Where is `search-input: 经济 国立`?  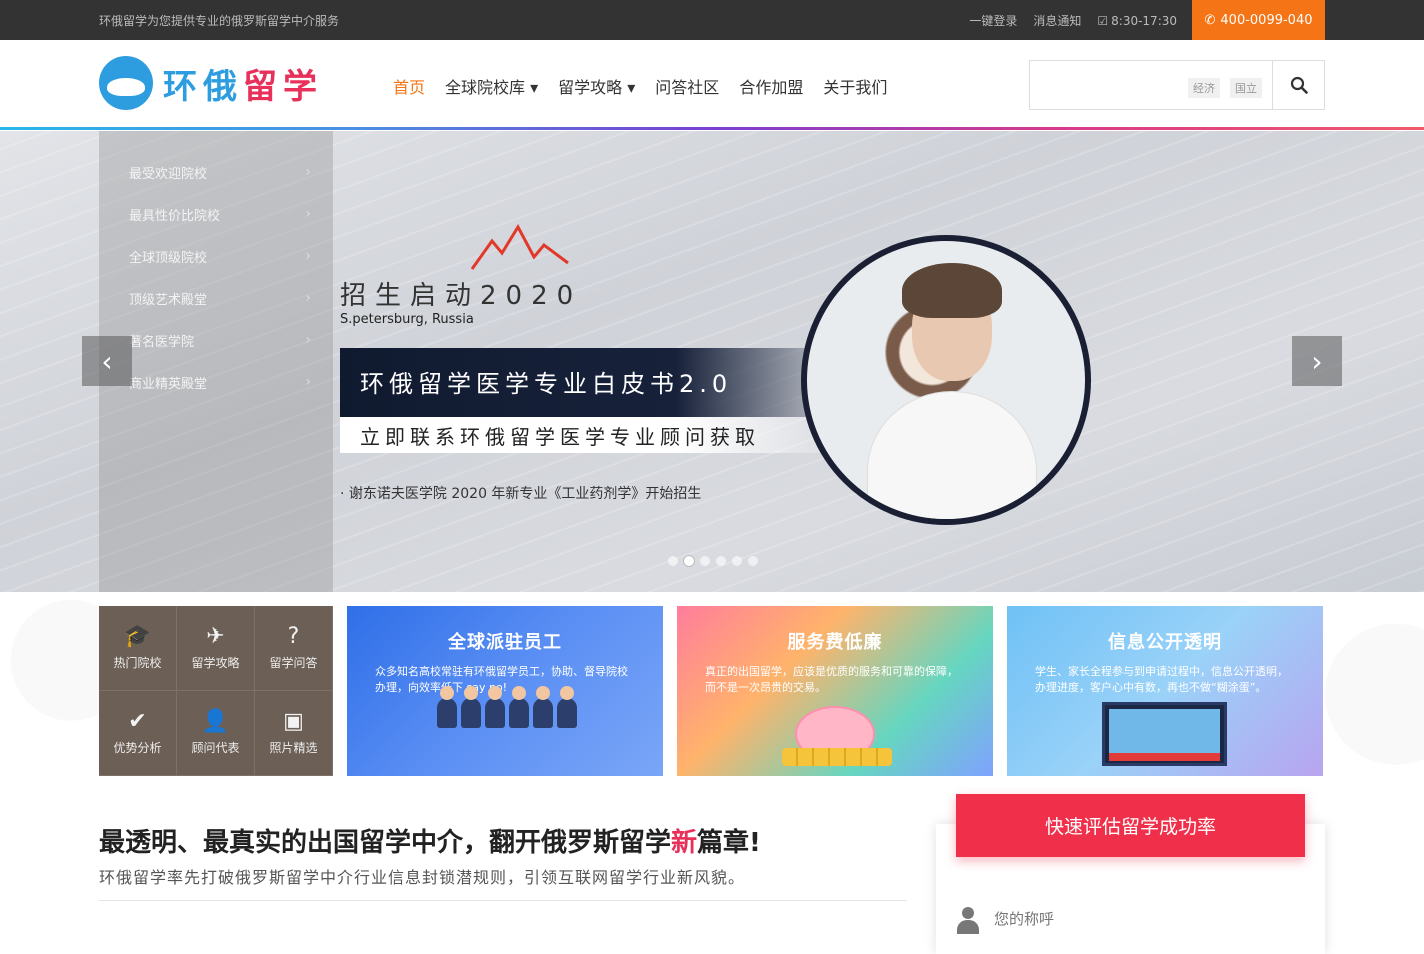
search-input: 经济 国立 is located at coordinates (1151, 85).